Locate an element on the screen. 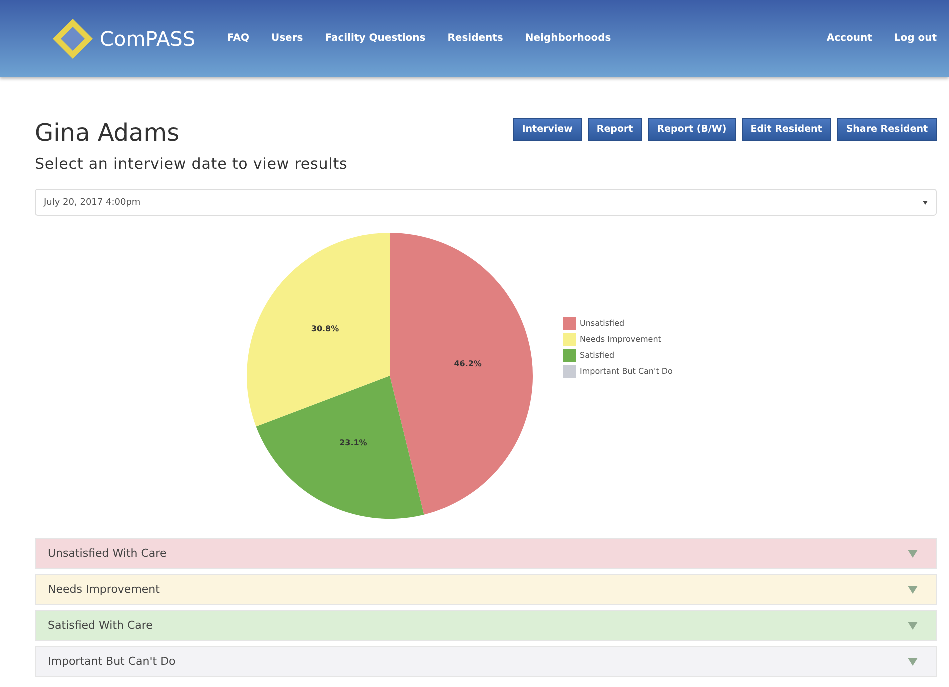 The image size is (949, 687). nav-link: Neighborhoods is located at coordinates (568, 38).